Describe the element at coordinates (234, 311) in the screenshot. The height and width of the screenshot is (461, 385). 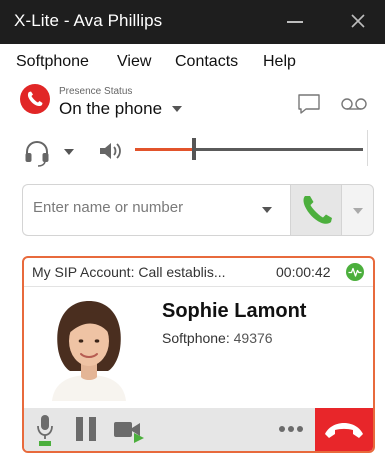
I see `contact-name: Sophie Lamont` at that location.